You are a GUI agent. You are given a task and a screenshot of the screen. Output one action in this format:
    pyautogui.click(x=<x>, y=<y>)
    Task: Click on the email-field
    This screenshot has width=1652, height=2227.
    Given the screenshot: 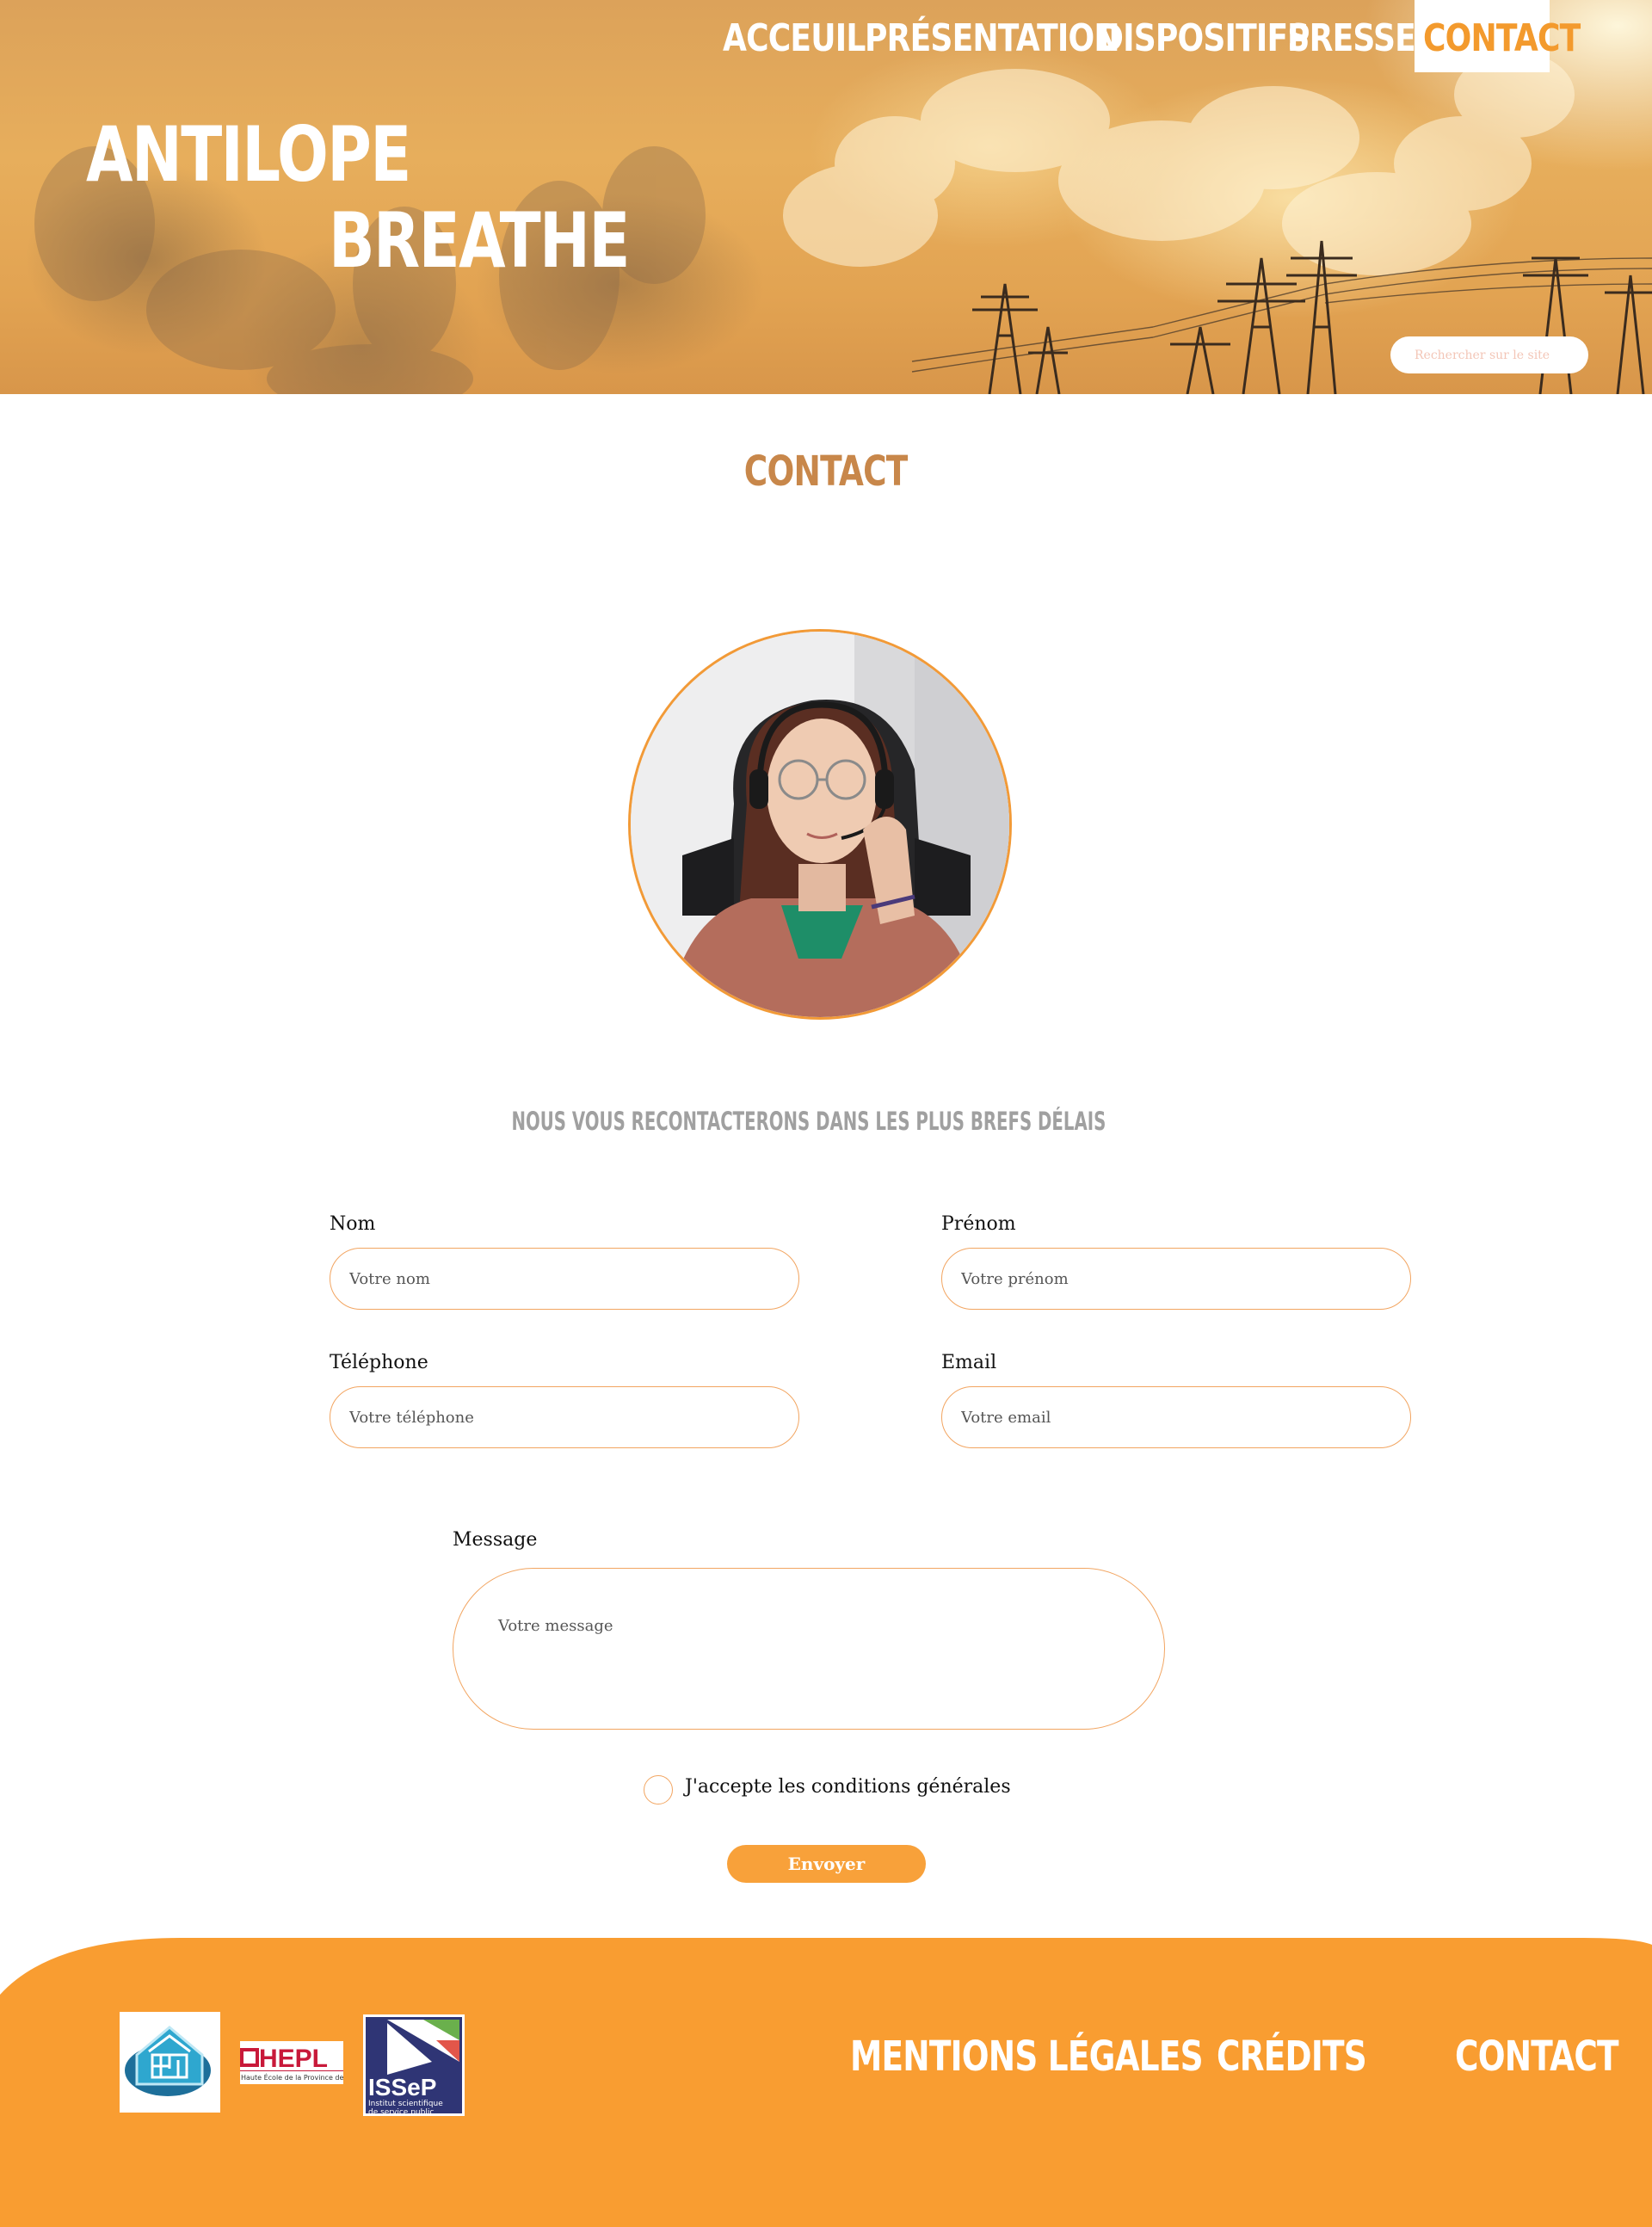 What is the action you would take?
    pyautogui.click(x=1176, y=1417)
    